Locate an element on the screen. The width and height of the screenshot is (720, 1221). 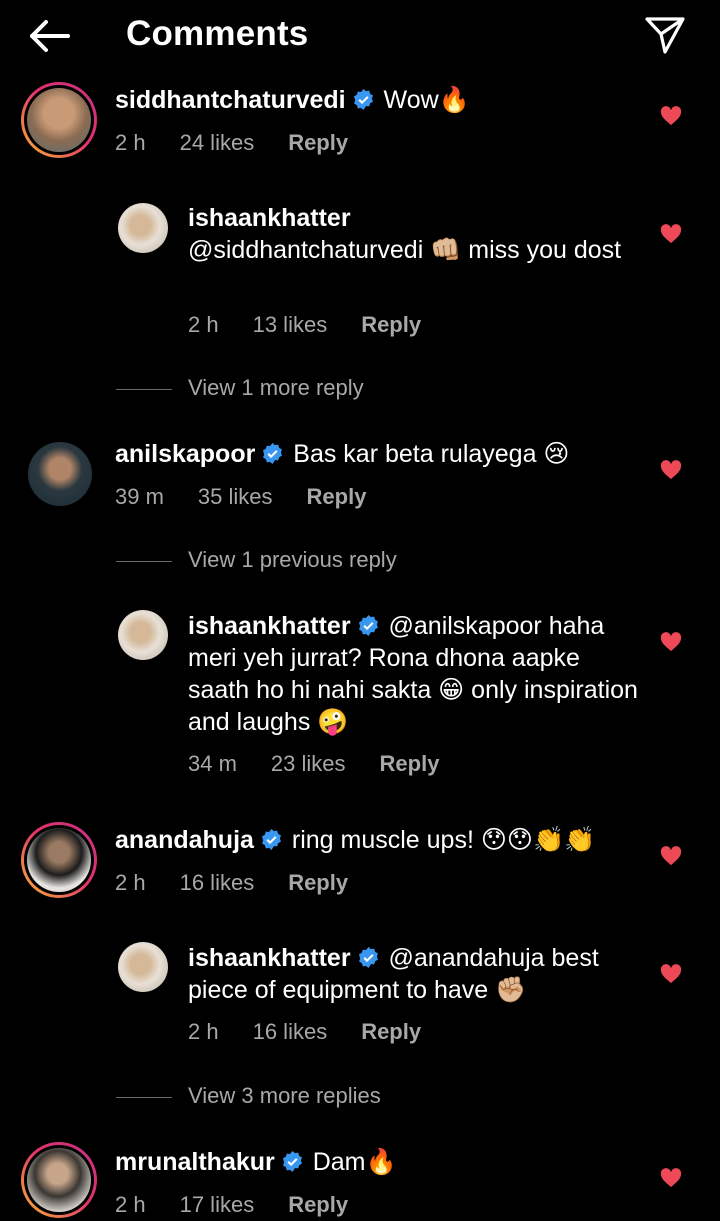
comment-meta: 2 h 17 likes Reply is located at coordinates (248, 1205).